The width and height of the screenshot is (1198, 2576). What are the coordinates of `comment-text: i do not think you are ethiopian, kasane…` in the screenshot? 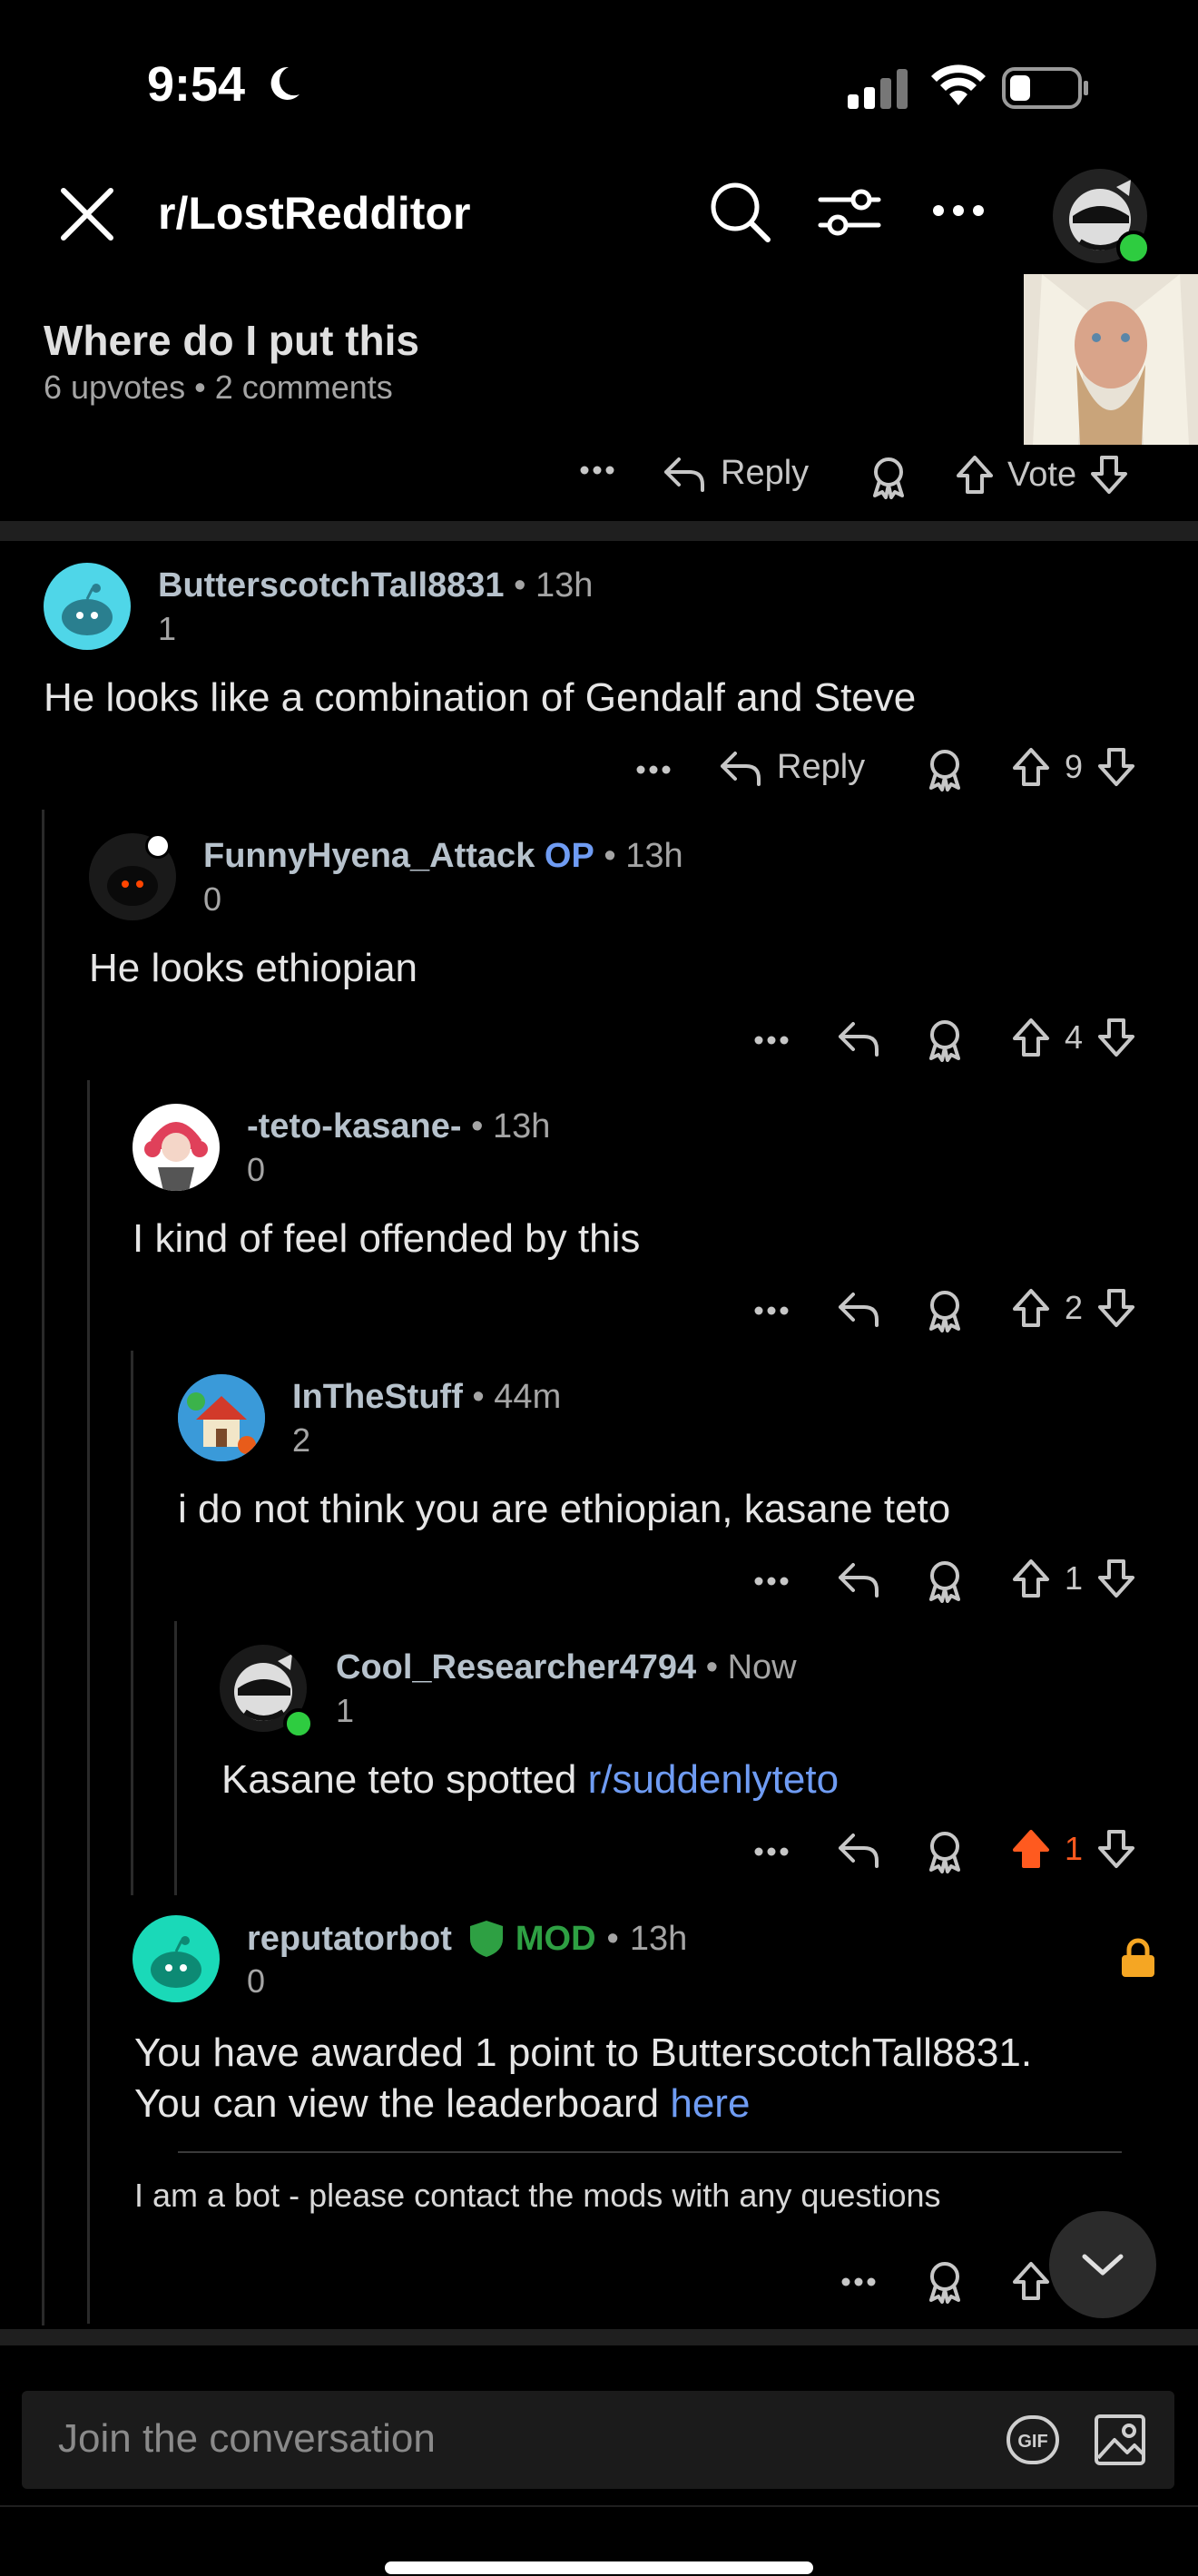 It's located at (564, 1509).